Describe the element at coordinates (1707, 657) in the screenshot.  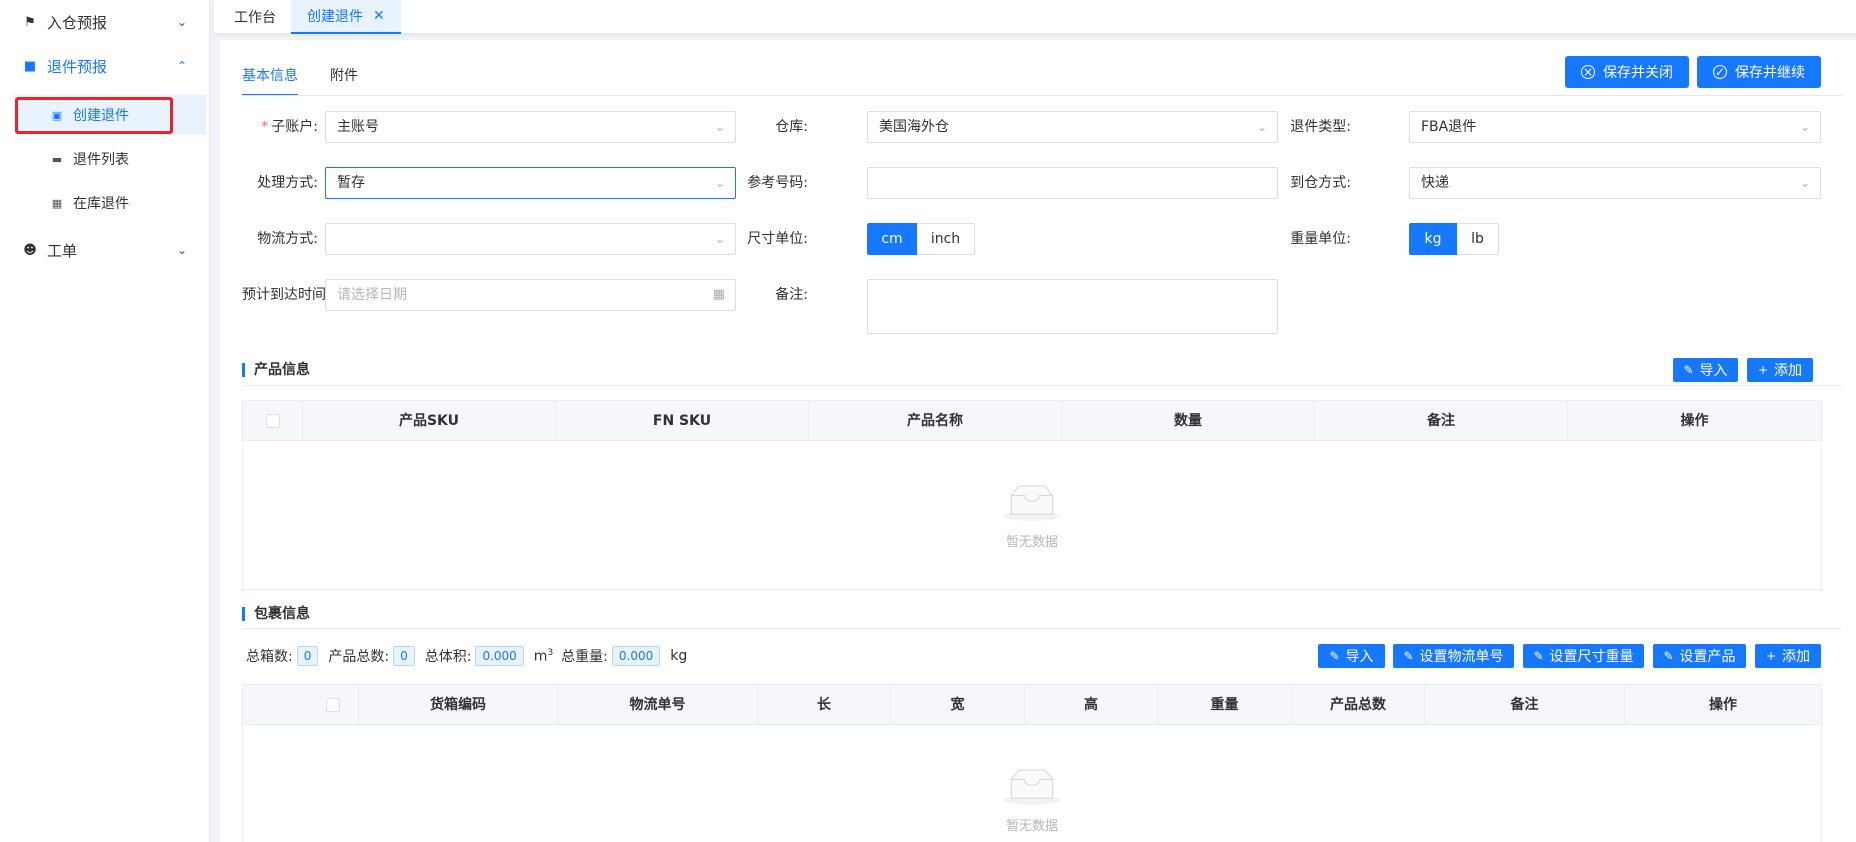
I see `button-label: 设置产品` at that location.